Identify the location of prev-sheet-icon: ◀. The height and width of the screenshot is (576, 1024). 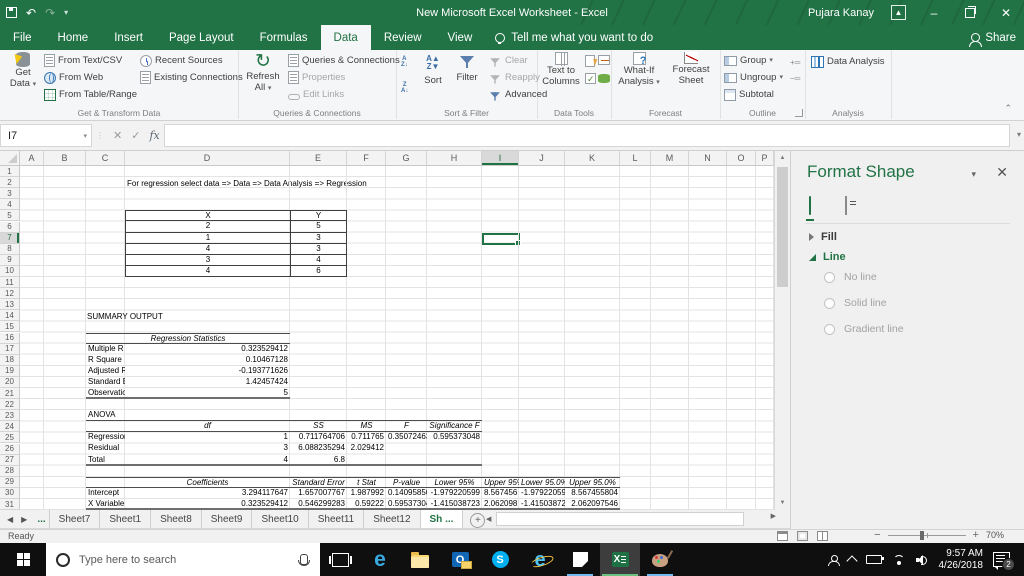
(10, 519).